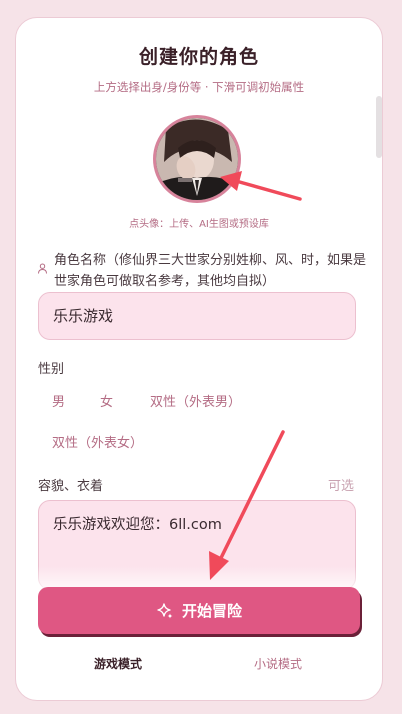 The height and width of the screenshot is (714, 402). I want to click on gender-option-male: 男, so click(58, 400).